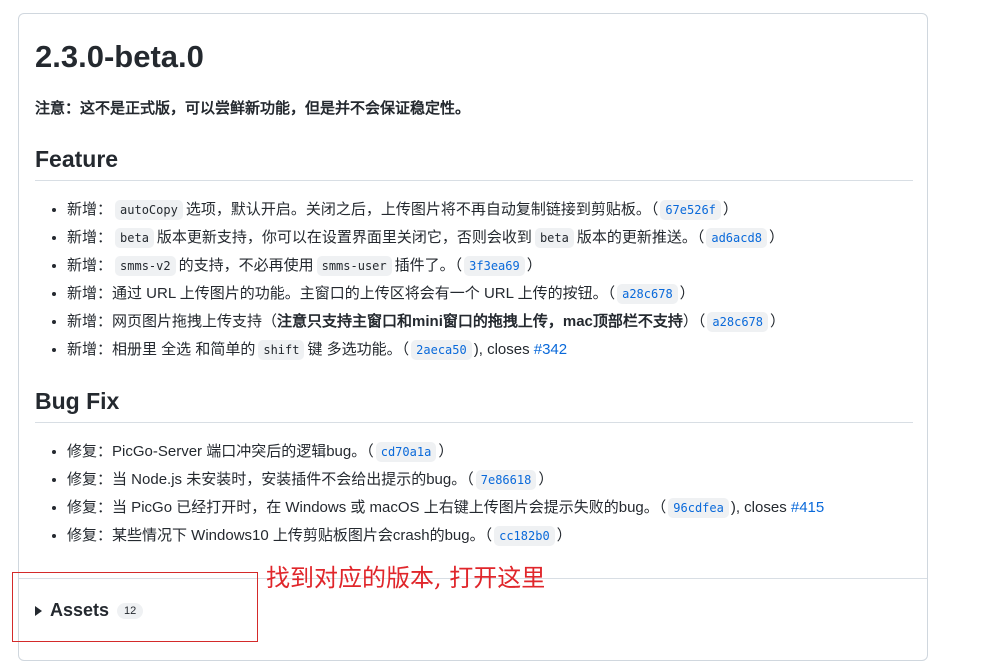 The image size is (995, 667). What do you see at coordinates (80, 610) in the screenshot?
I see `assets-label: Assets` at bounding box center [80, 610].